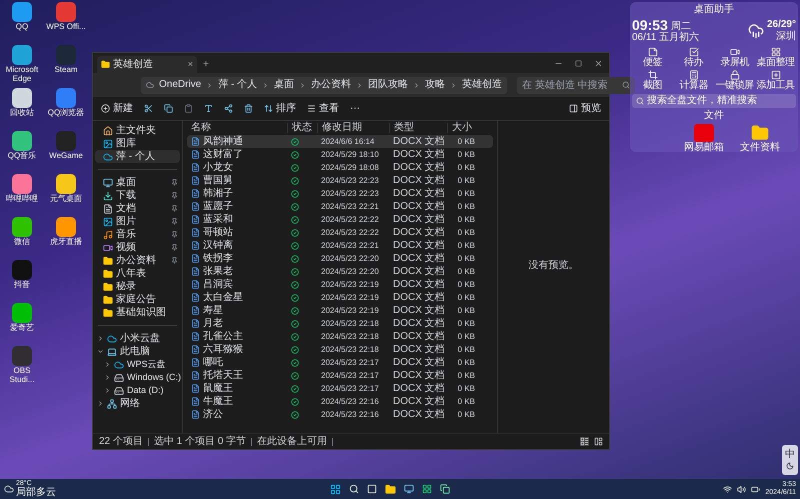 Image resolution: width=800 pixels, height=499 pixels. I want to click on new-button: 新建, so click(117, 109).